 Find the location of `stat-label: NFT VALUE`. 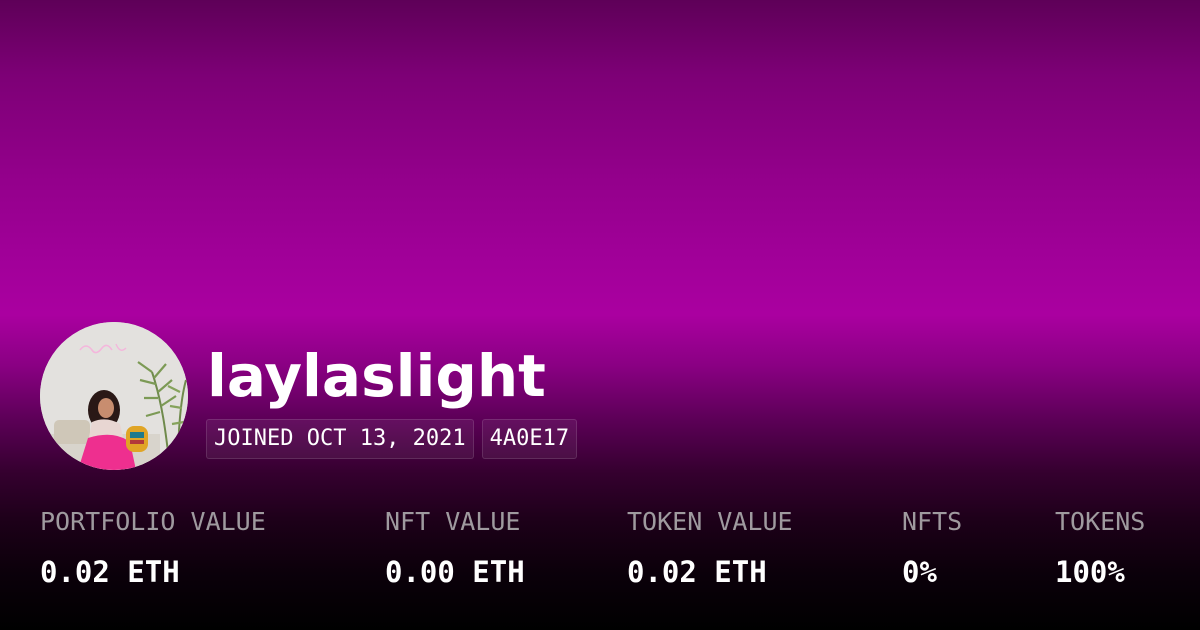

stat-label: NFT VALUE is located at coordinates (453, 521).